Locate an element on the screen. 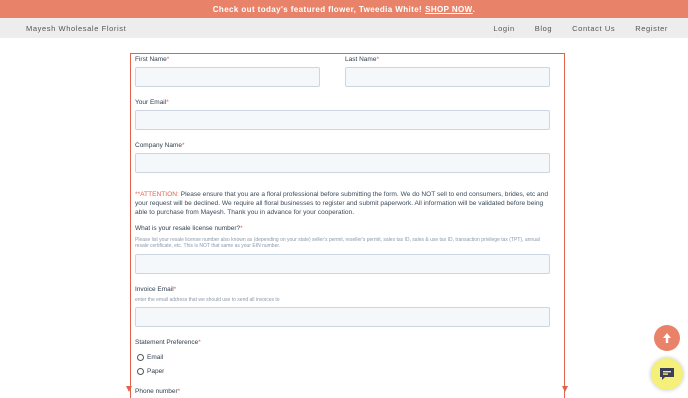 The width and height of the screenshot is (688, 398). scroll-top-button is located at coordinates (667, 338).